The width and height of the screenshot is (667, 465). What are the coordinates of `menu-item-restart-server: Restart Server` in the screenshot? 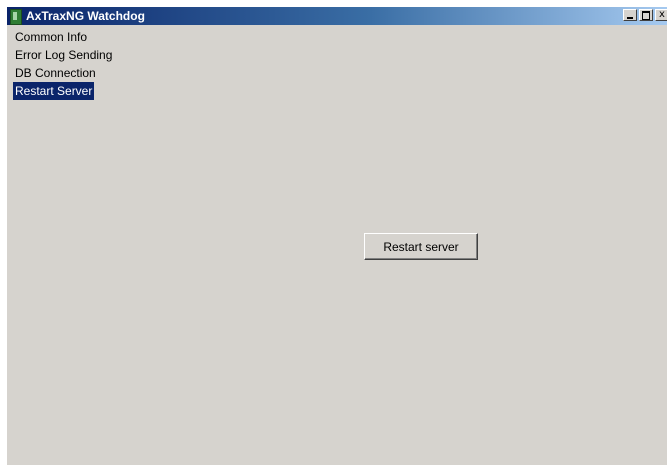 It's located at (54, 91).